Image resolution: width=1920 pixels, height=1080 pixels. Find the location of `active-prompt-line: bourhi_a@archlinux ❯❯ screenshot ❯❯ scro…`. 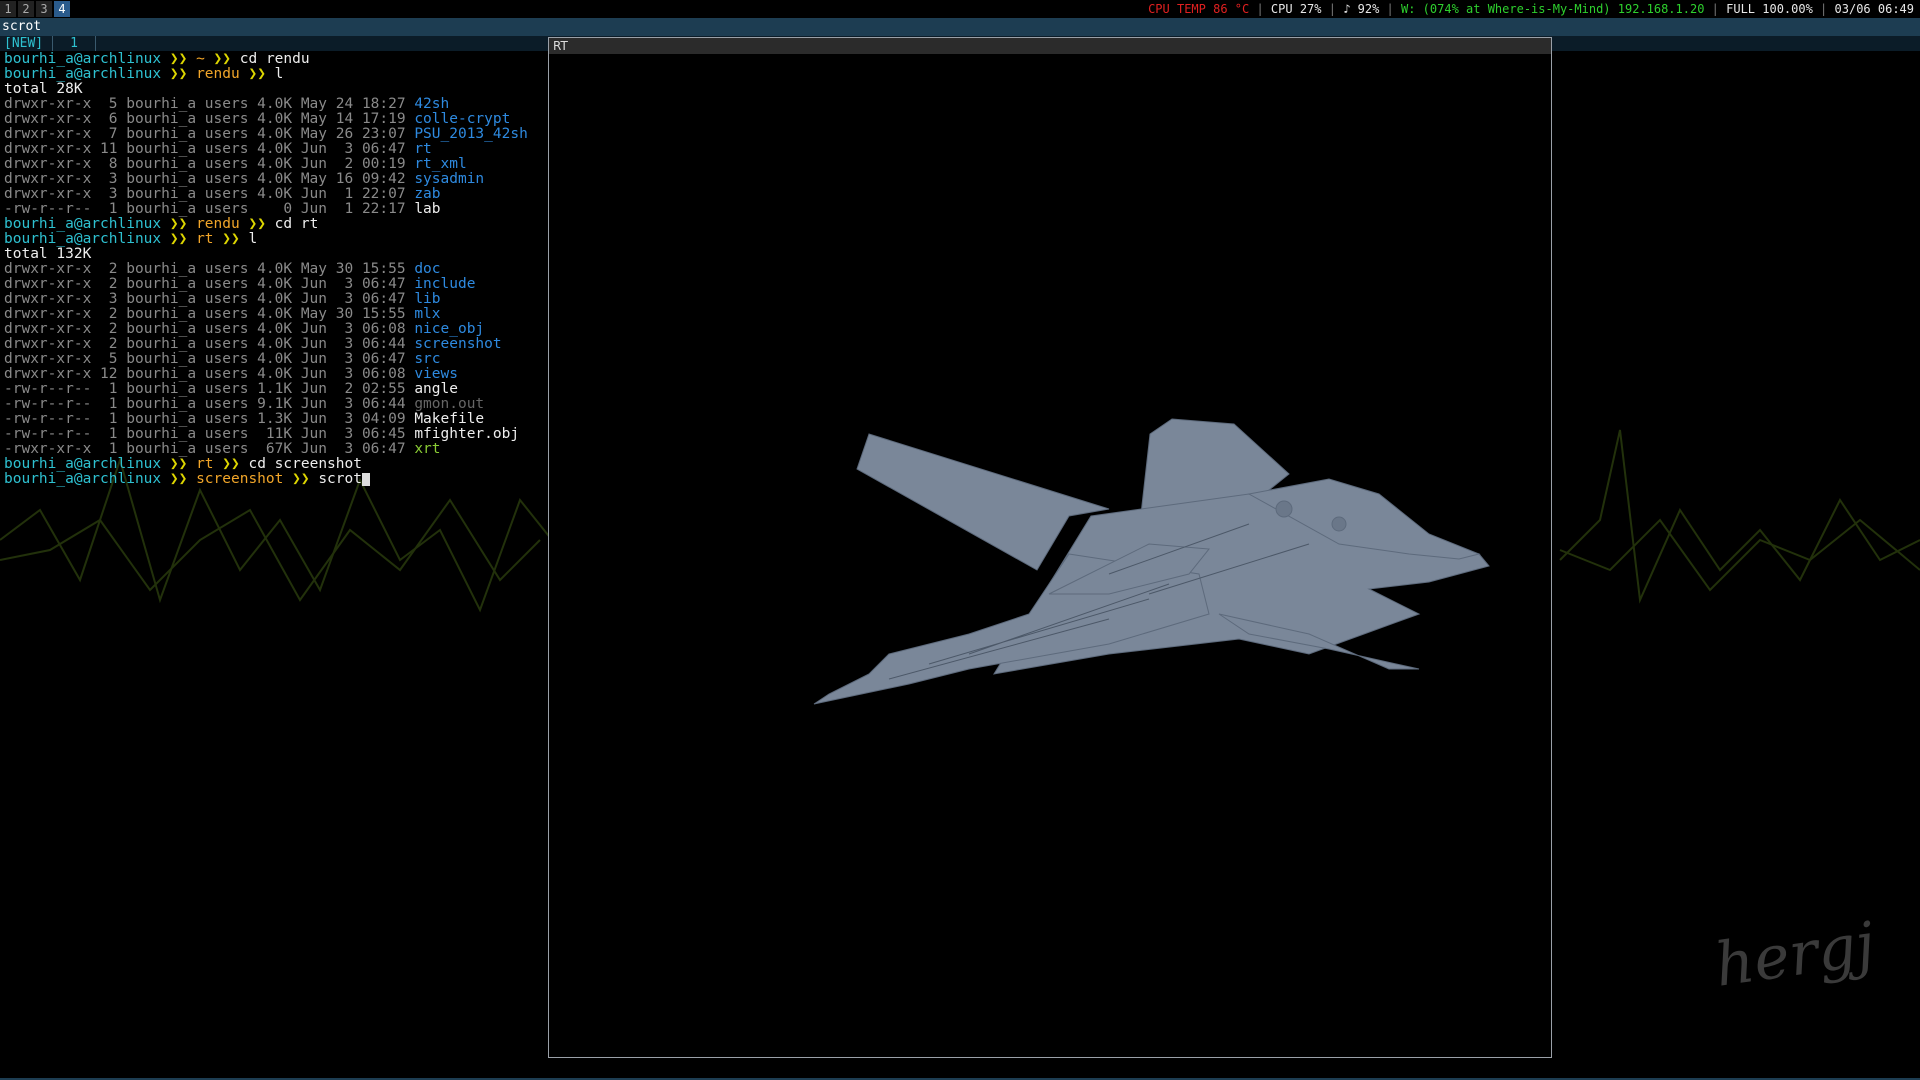

active-prompt-line: bourhi_a@archlinux ❯❯ screenshot ❯❯ scro… is located at coordinates (274, 479).